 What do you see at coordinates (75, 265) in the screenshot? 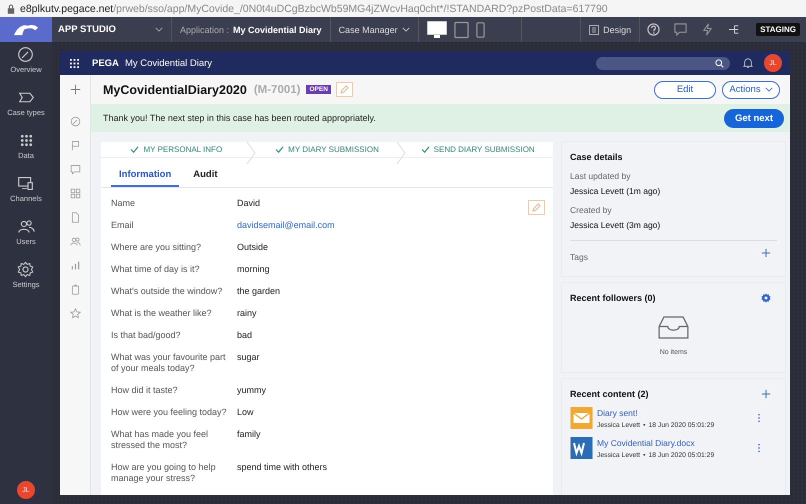
I see `bar-chart-icon` at bounding box center [75, 265].